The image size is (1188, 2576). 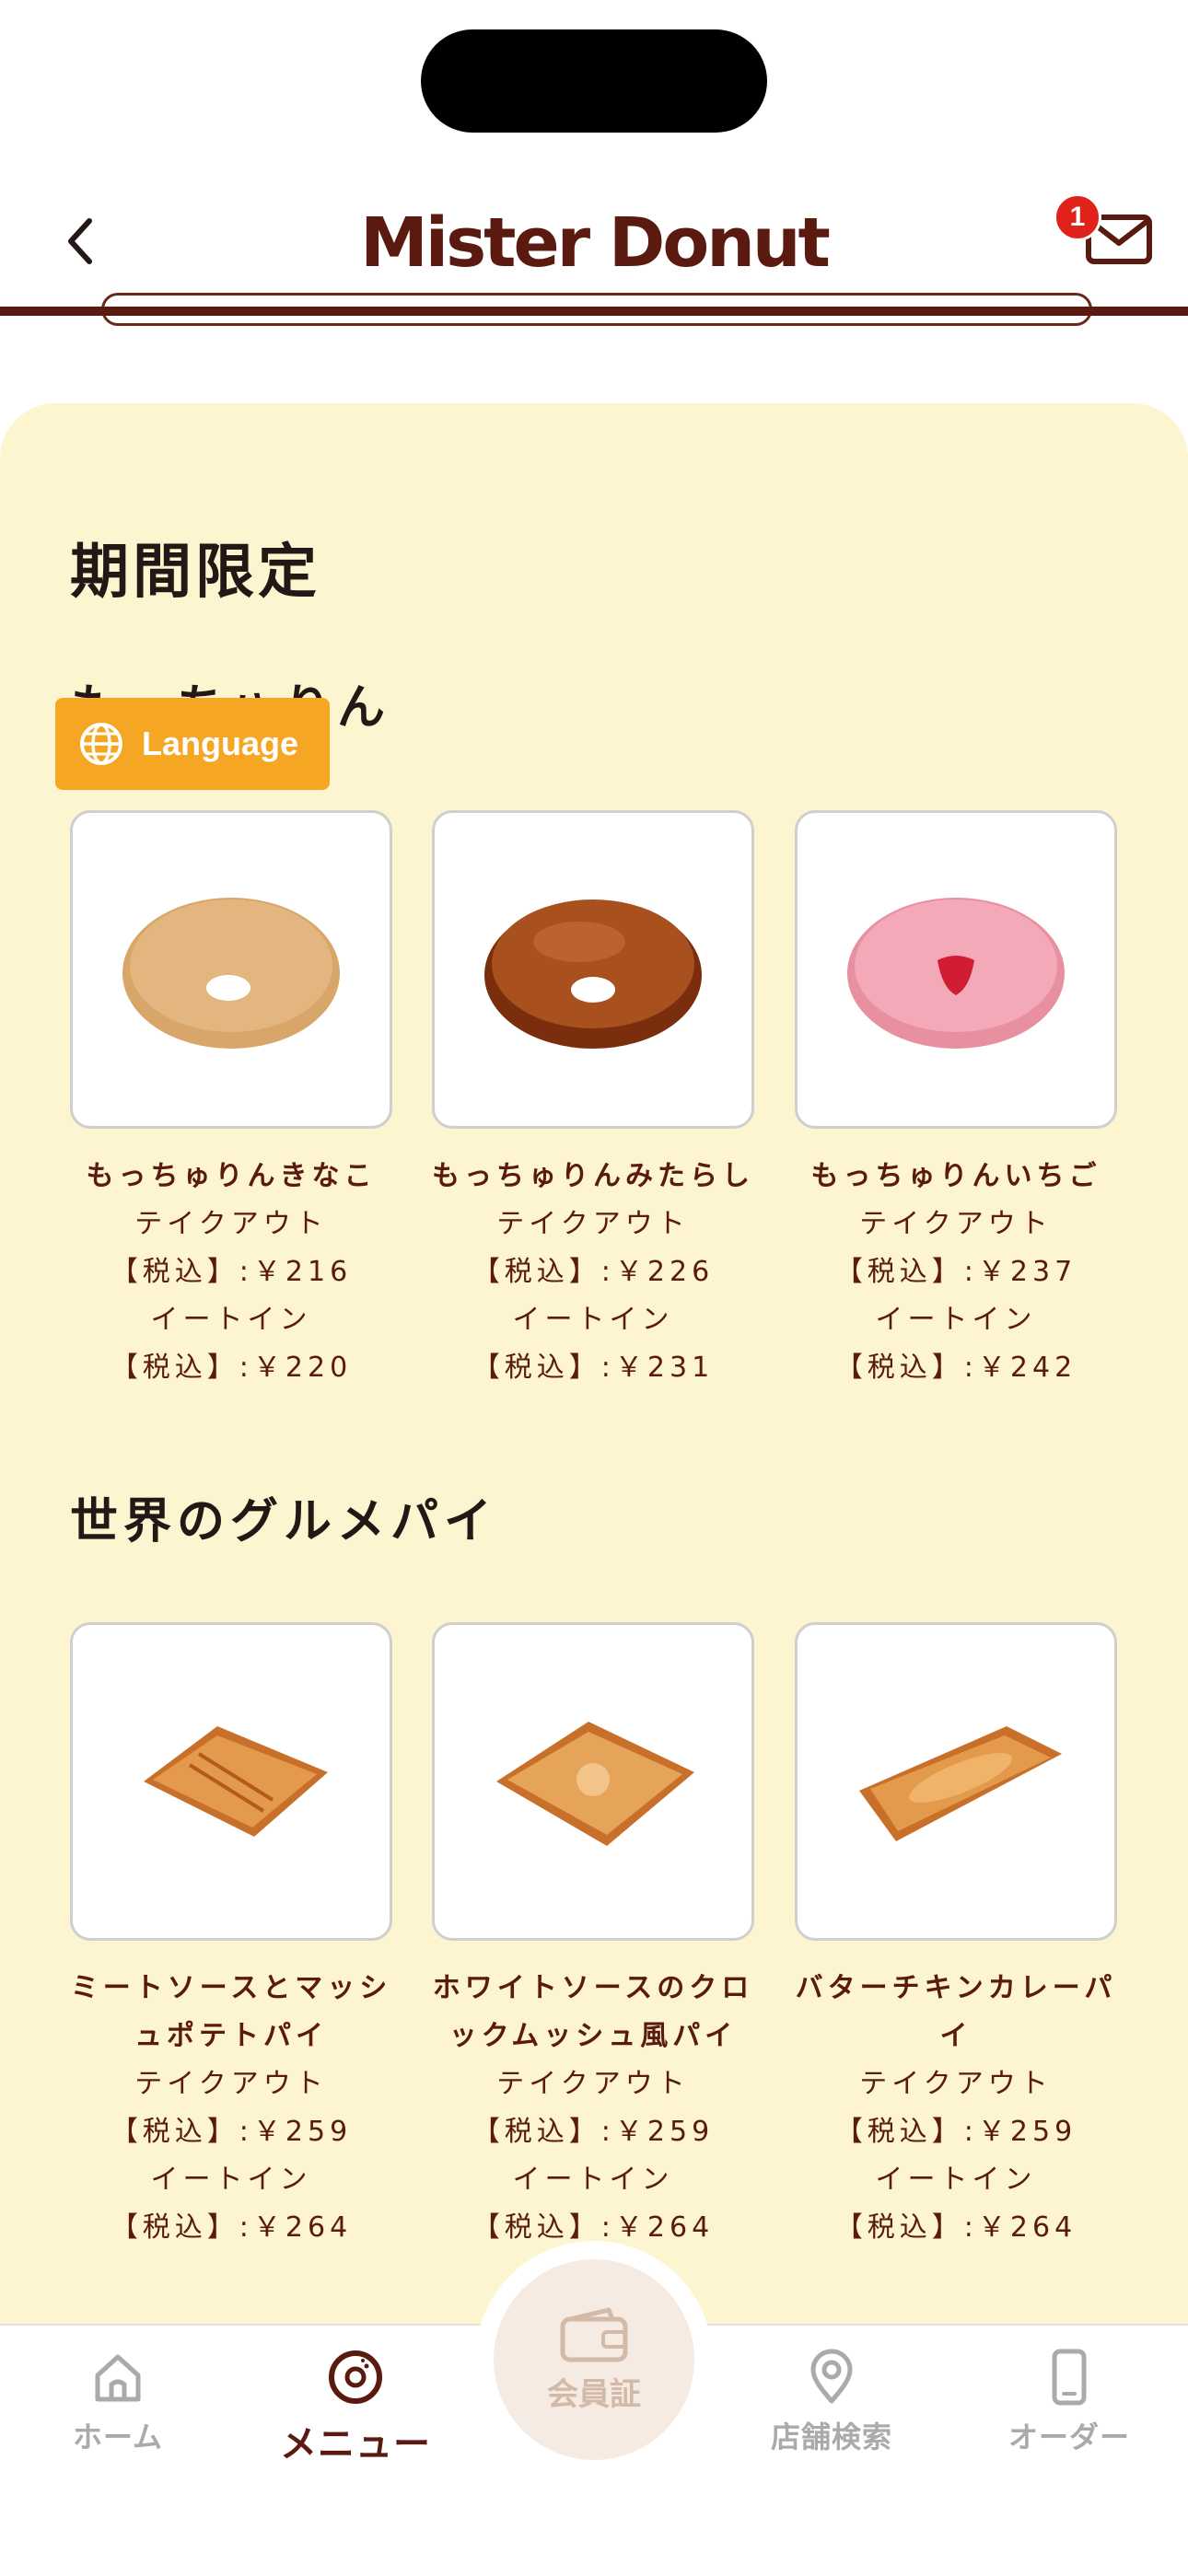 I want to click on product-card-mitarashi, so click(x=593, y=969).